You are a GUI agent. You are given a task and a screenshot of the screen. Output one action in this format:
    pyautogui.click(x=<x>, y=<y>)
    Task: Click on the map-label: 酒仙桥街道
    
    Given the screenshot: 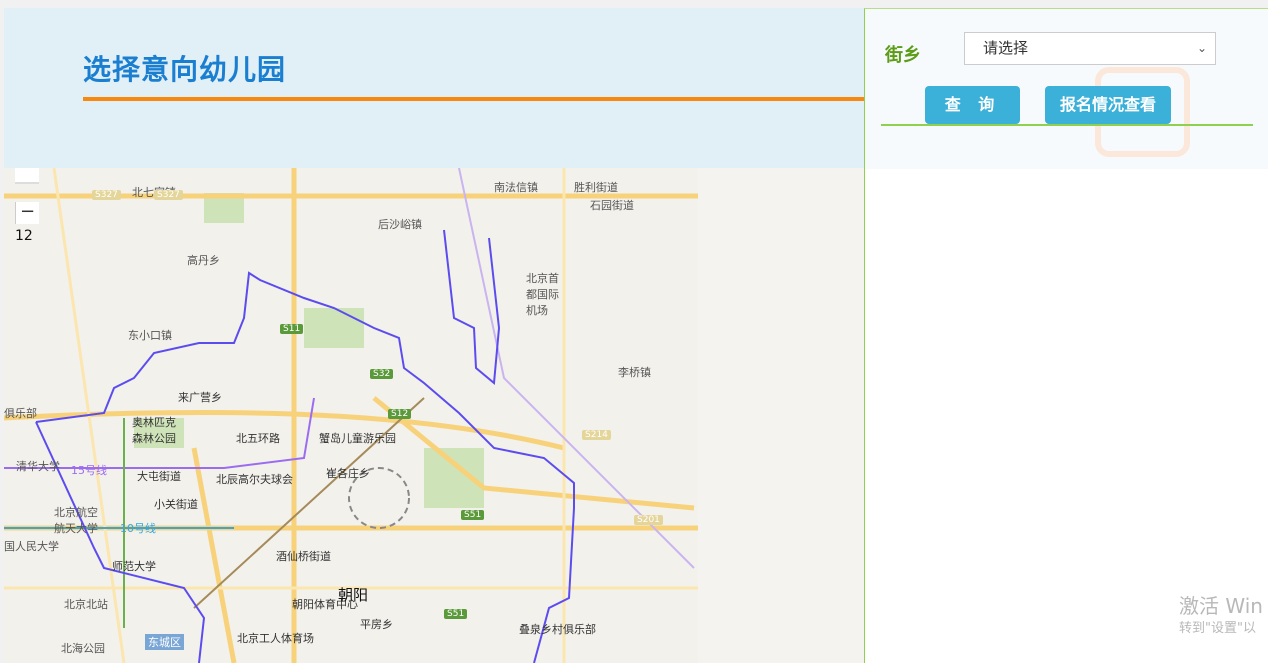 What is the action you would take?
    pyautogui.click(x=303, y=556)
    